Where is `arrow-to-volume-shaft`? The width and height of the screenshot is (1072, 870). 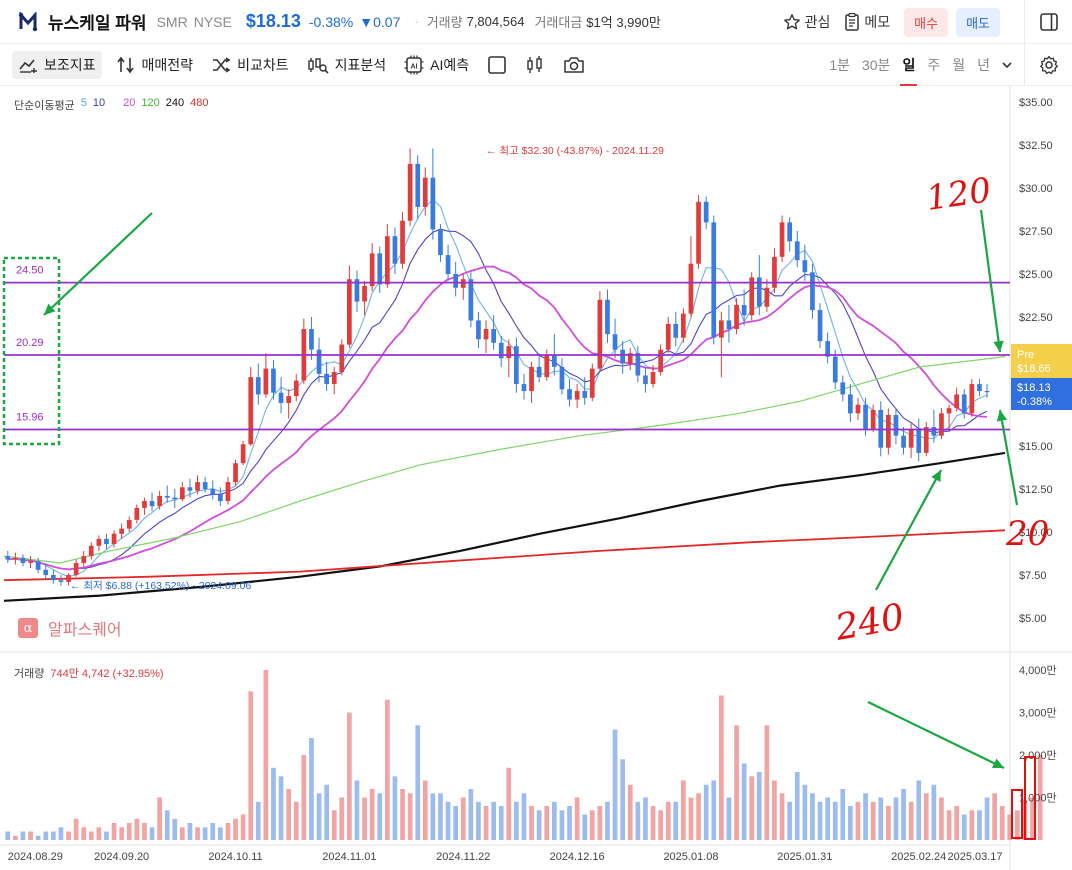 arrow-to-volume-shaft is located at coordinates (936, 735).